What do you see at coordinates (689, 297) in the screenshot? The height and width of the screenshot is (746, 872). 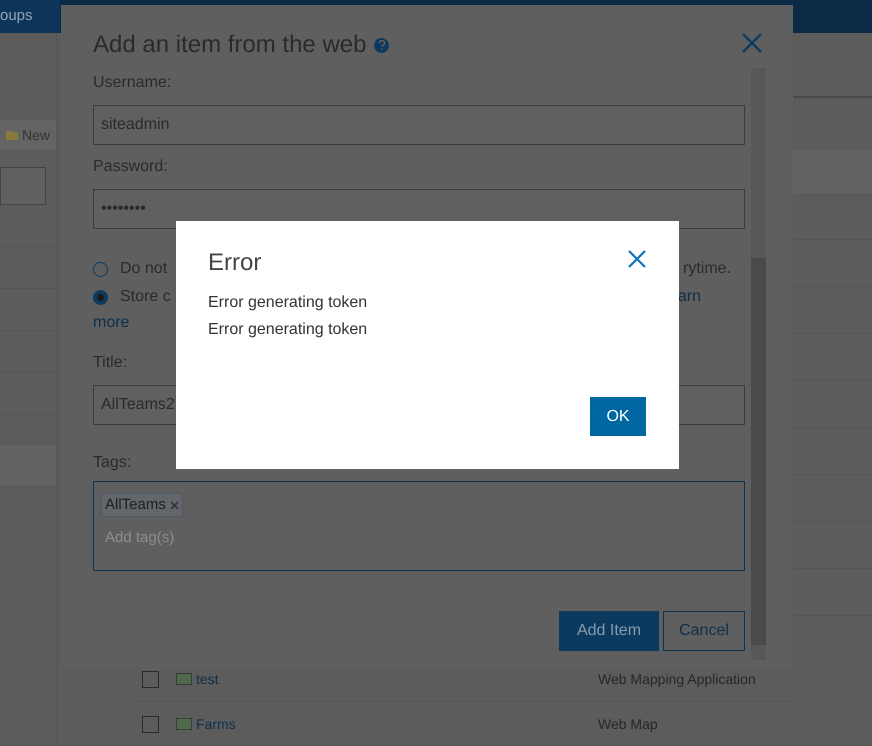 I see `learn-link: arn` at bounding box center [689, 297].